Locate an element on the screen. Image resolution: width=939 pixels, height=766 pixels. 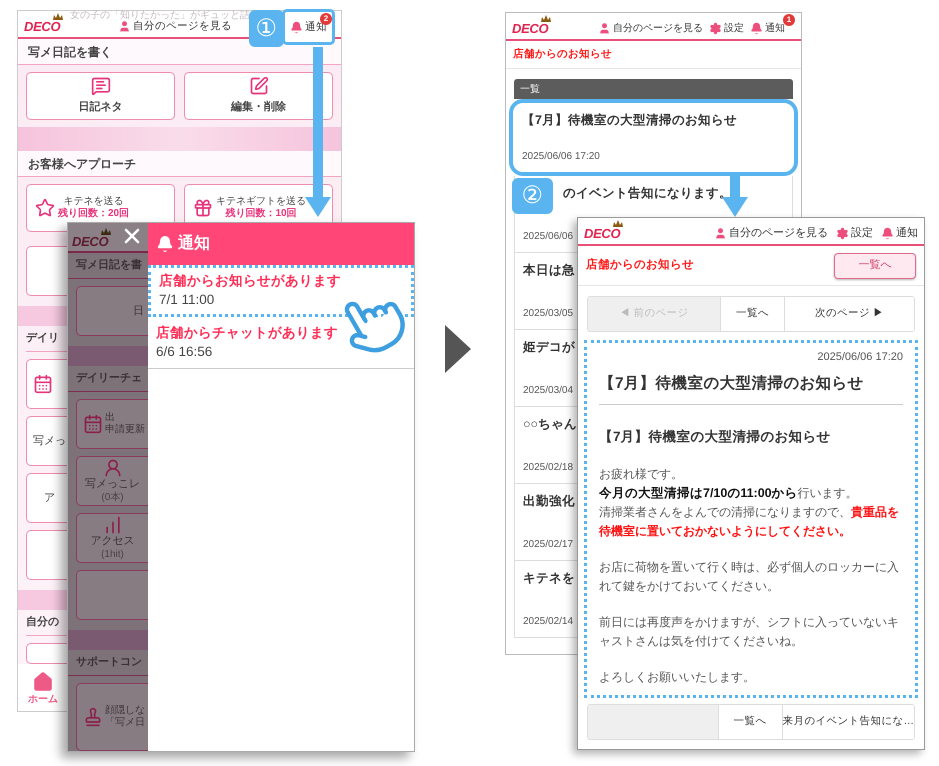
chat-icon is located at coordinates (100, 86).